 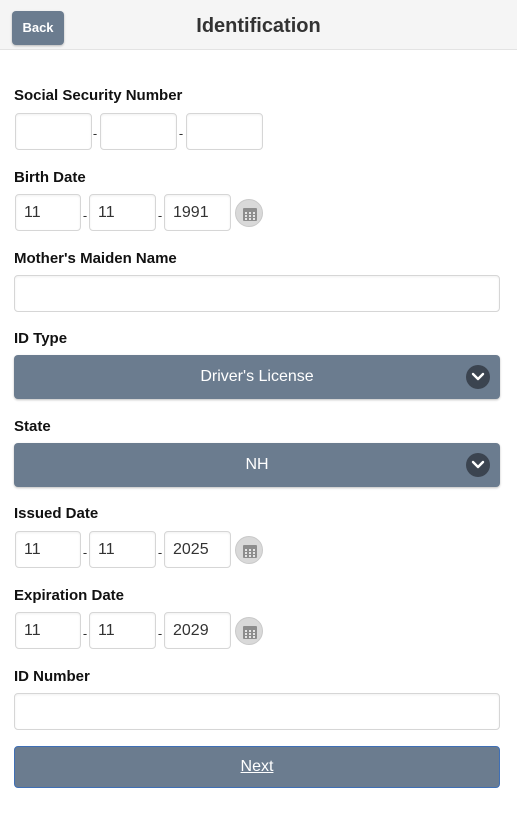 I want to click on issued-day-input, so click(x=122, y=549).